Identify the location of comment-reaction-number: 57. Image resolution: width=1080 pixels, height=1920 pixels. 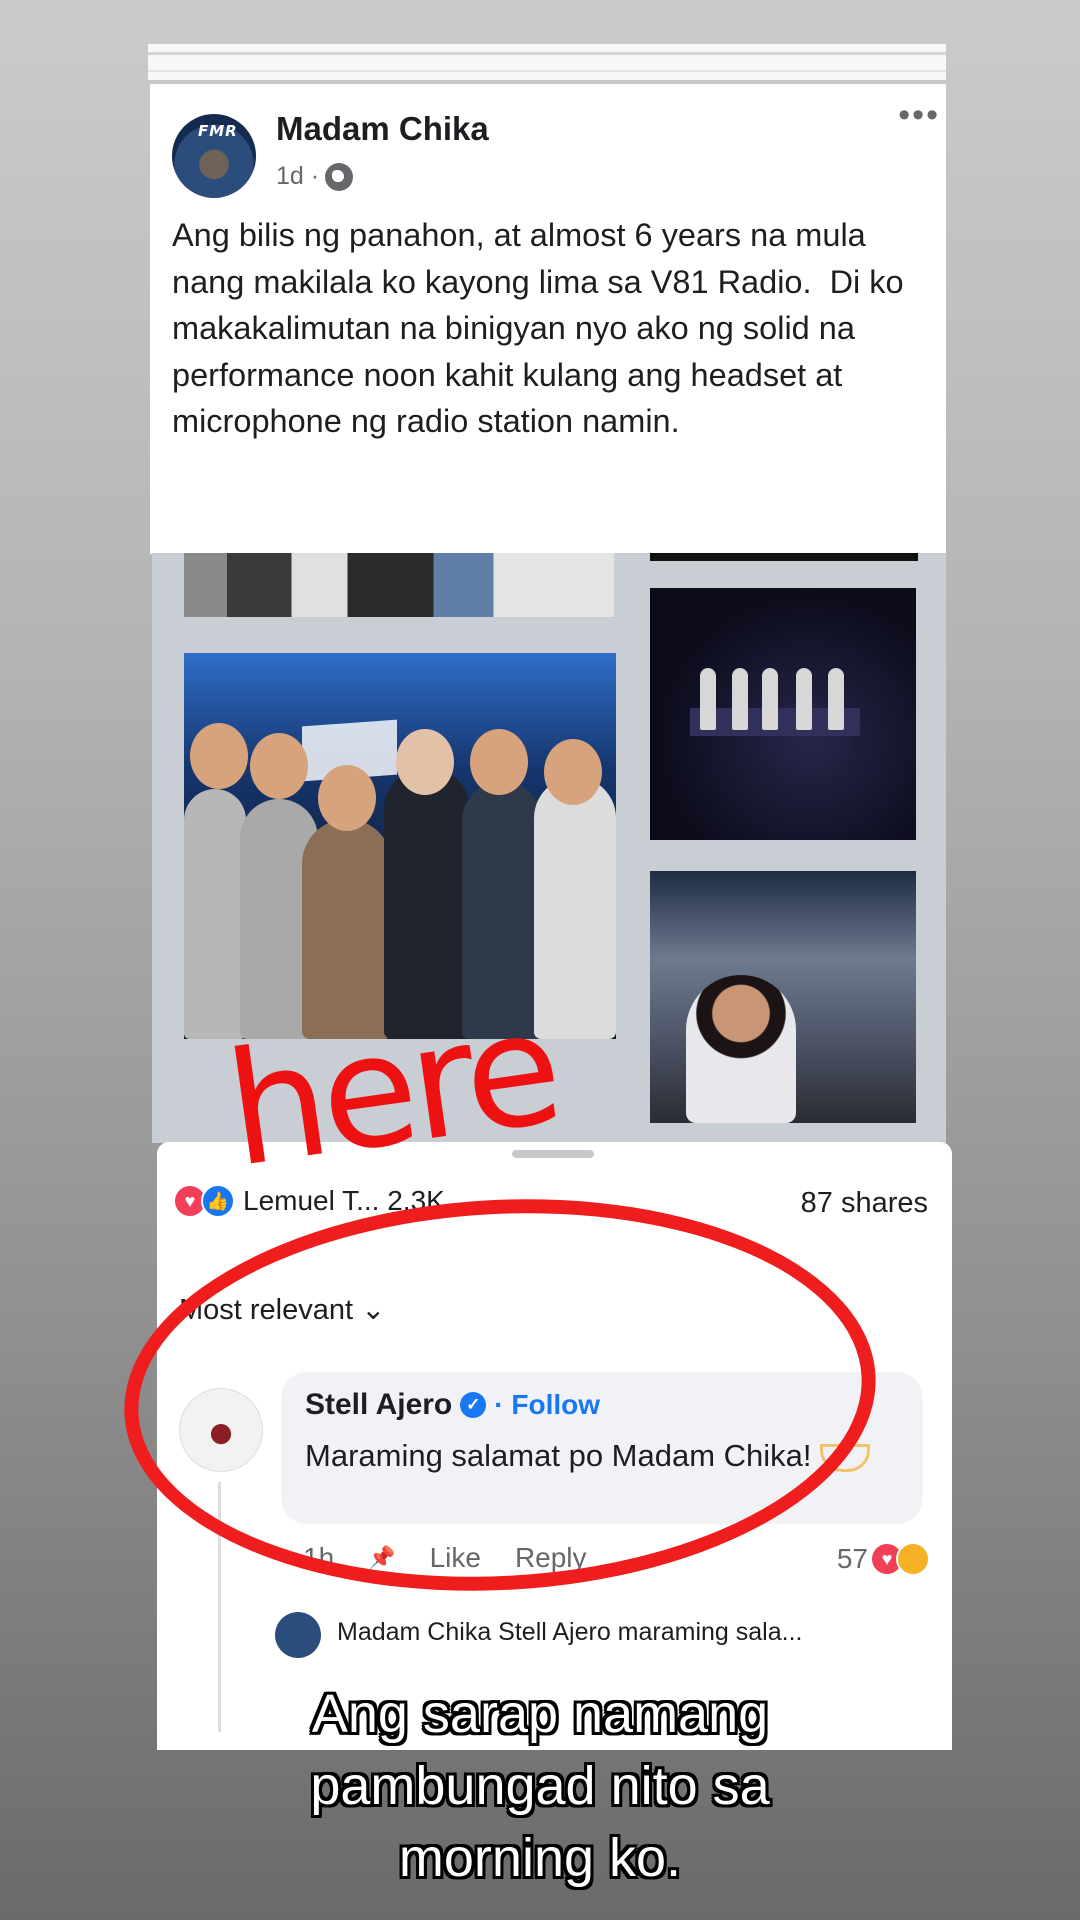
(852, 1558).